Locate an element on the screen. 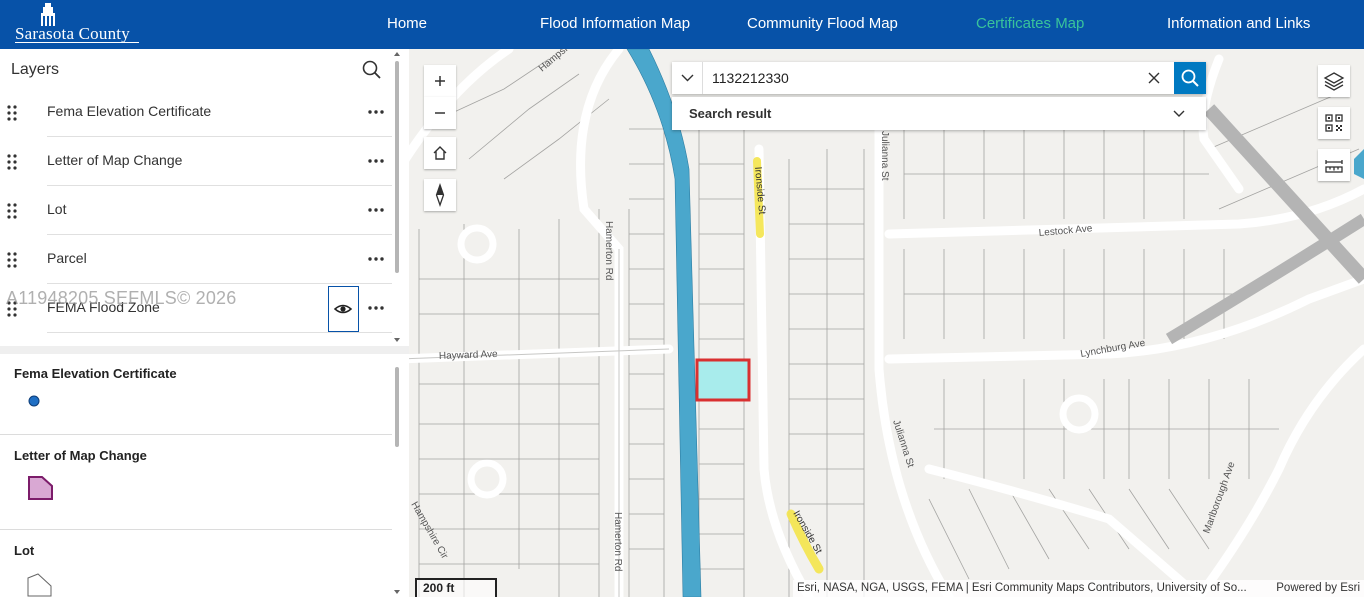  basemap-gallery-button is located at coordinates (1334, 81).